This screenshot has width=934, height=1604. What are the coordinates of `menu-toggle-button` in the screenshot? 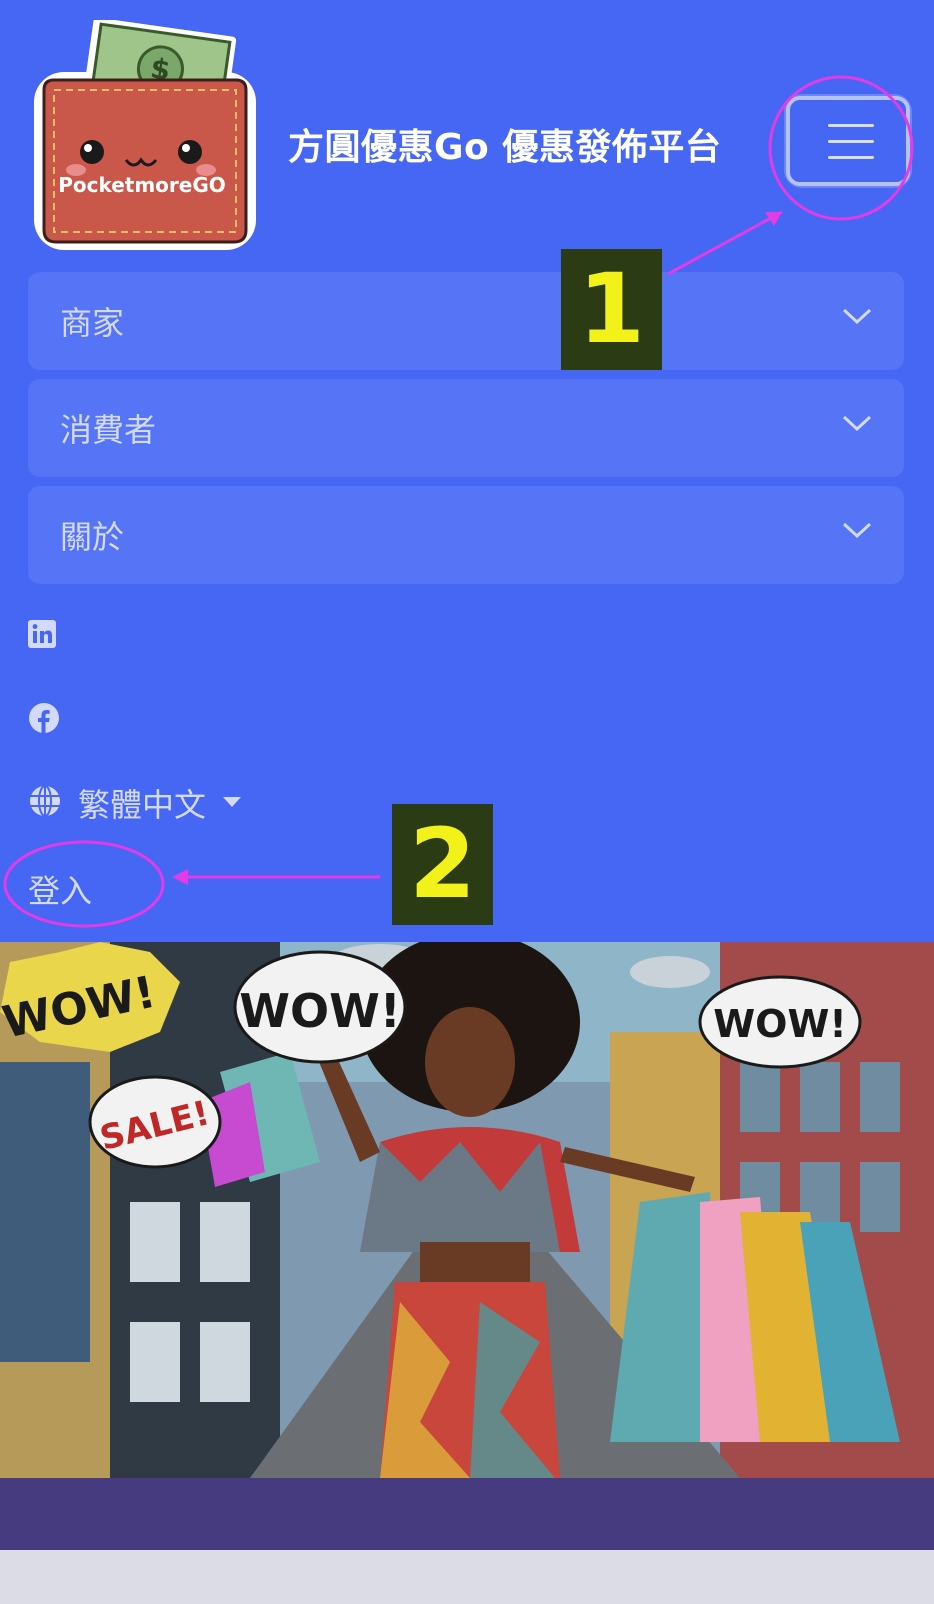 It's located at (848, 141).